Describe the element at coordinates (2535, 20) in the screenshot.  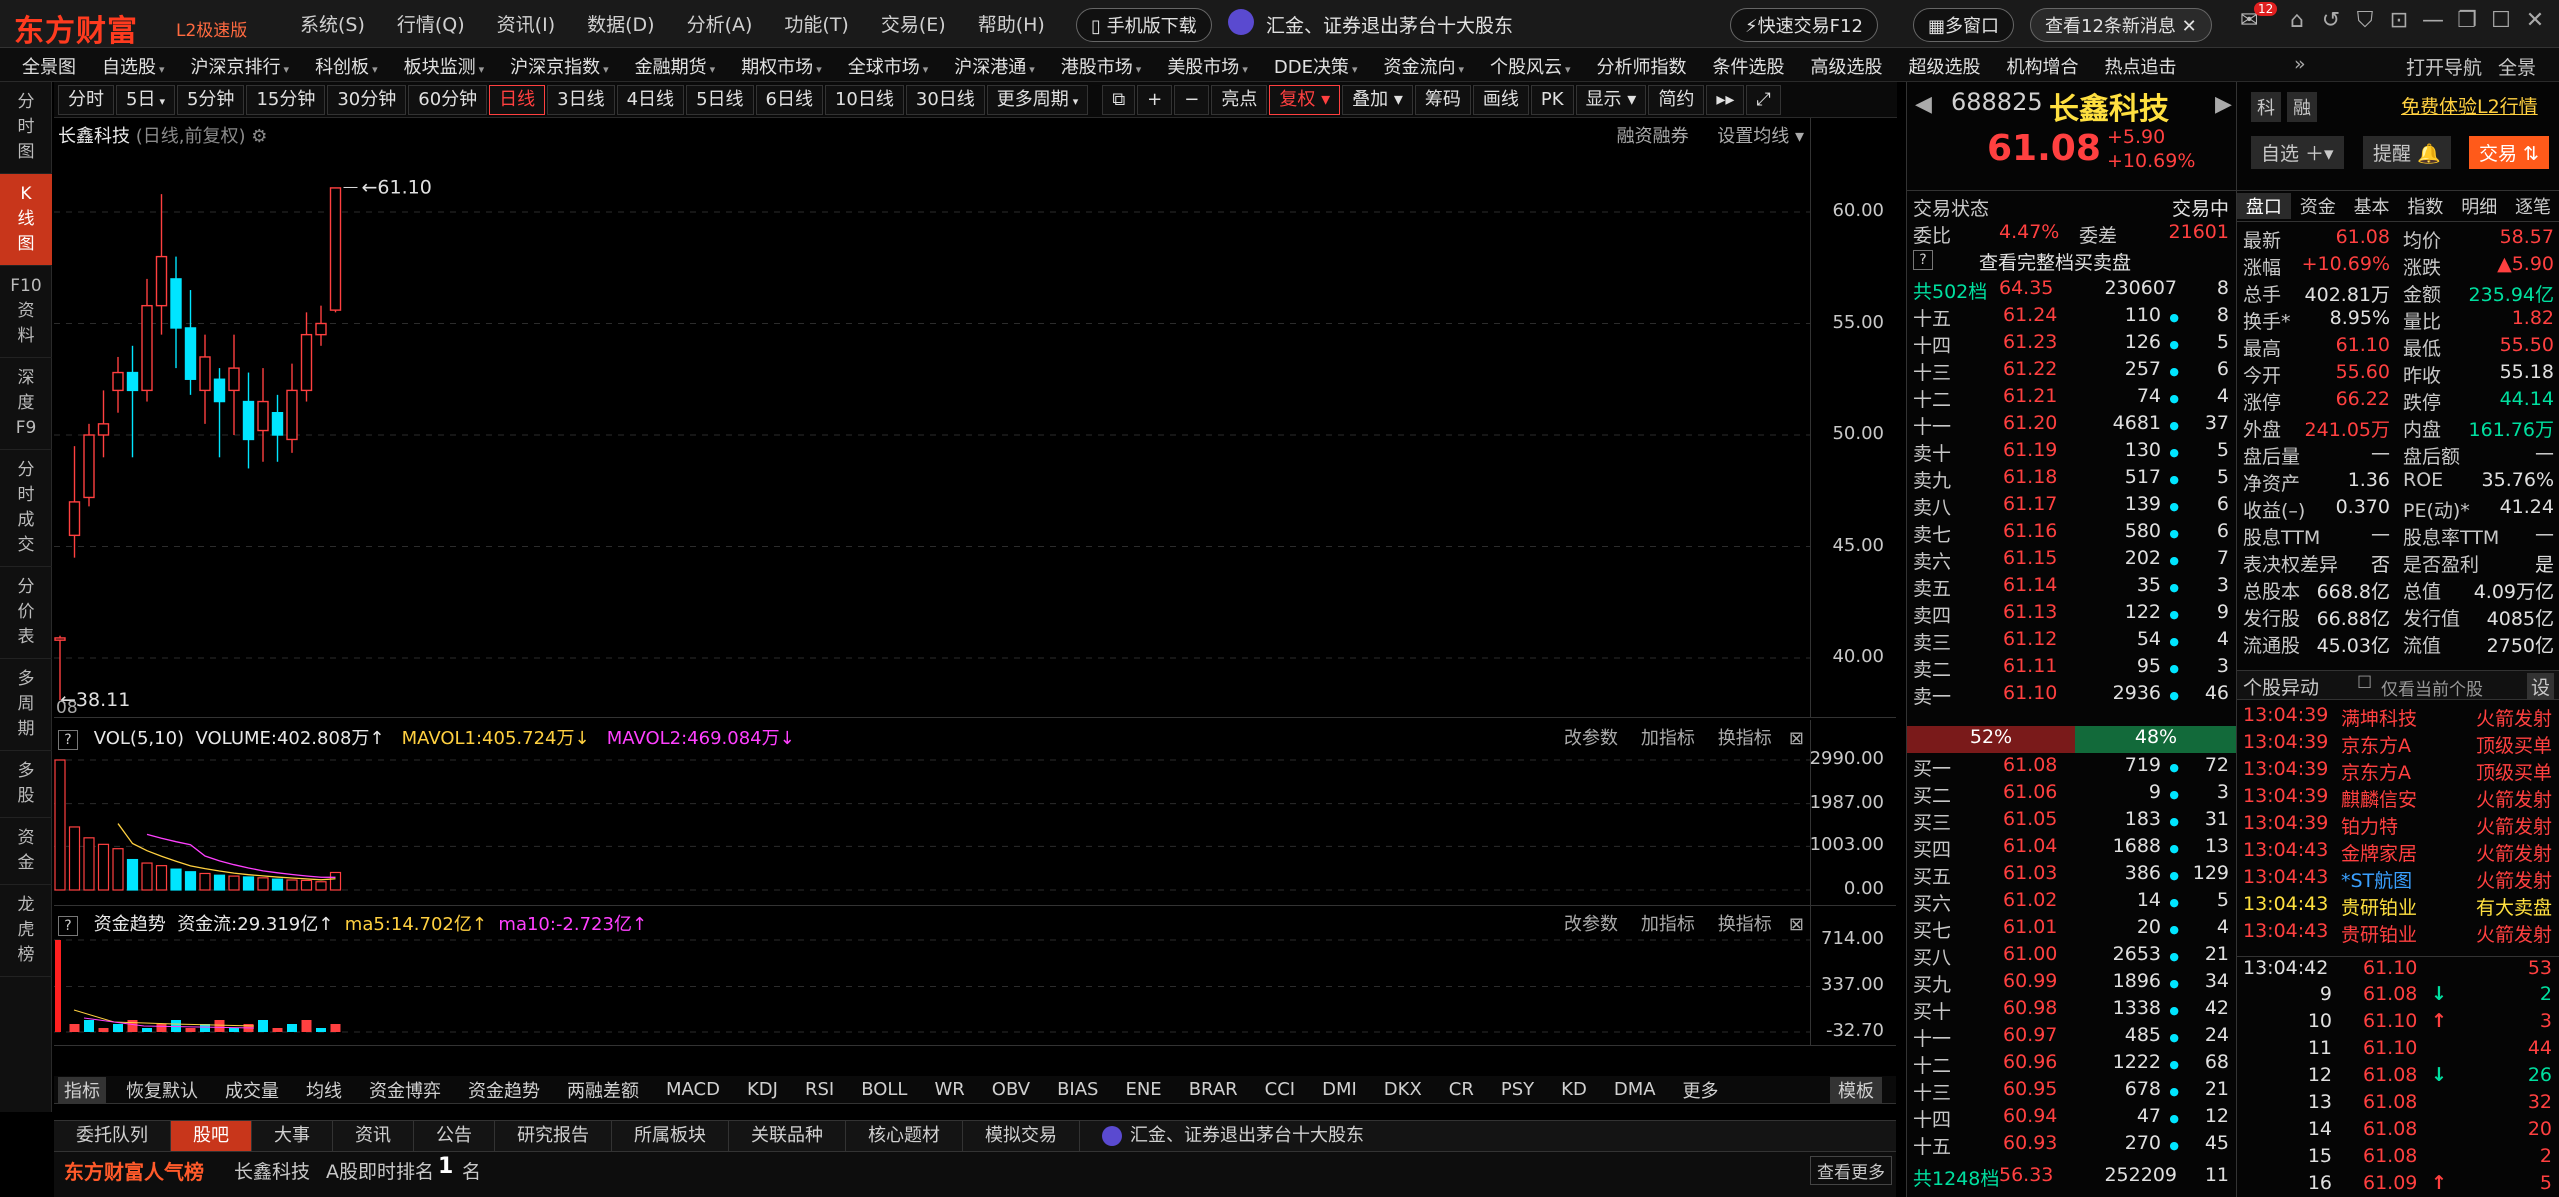
I see `close-icon: ✕` at that location.